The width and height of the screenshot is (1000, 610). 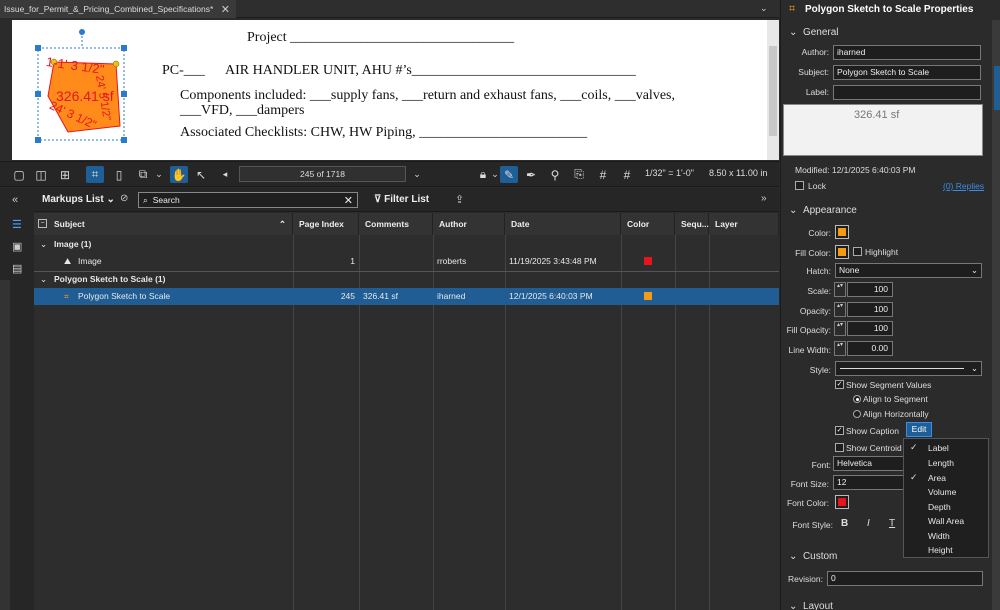 What do you see at coordinates (322, 174) in the screenshot?
I see `page-number-field: 245 of 1718` at bounding box center [322, 174].